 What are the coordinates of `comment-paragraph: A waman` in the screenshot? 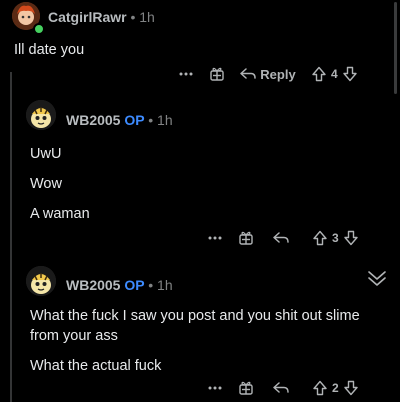 It's located at (60, 214).